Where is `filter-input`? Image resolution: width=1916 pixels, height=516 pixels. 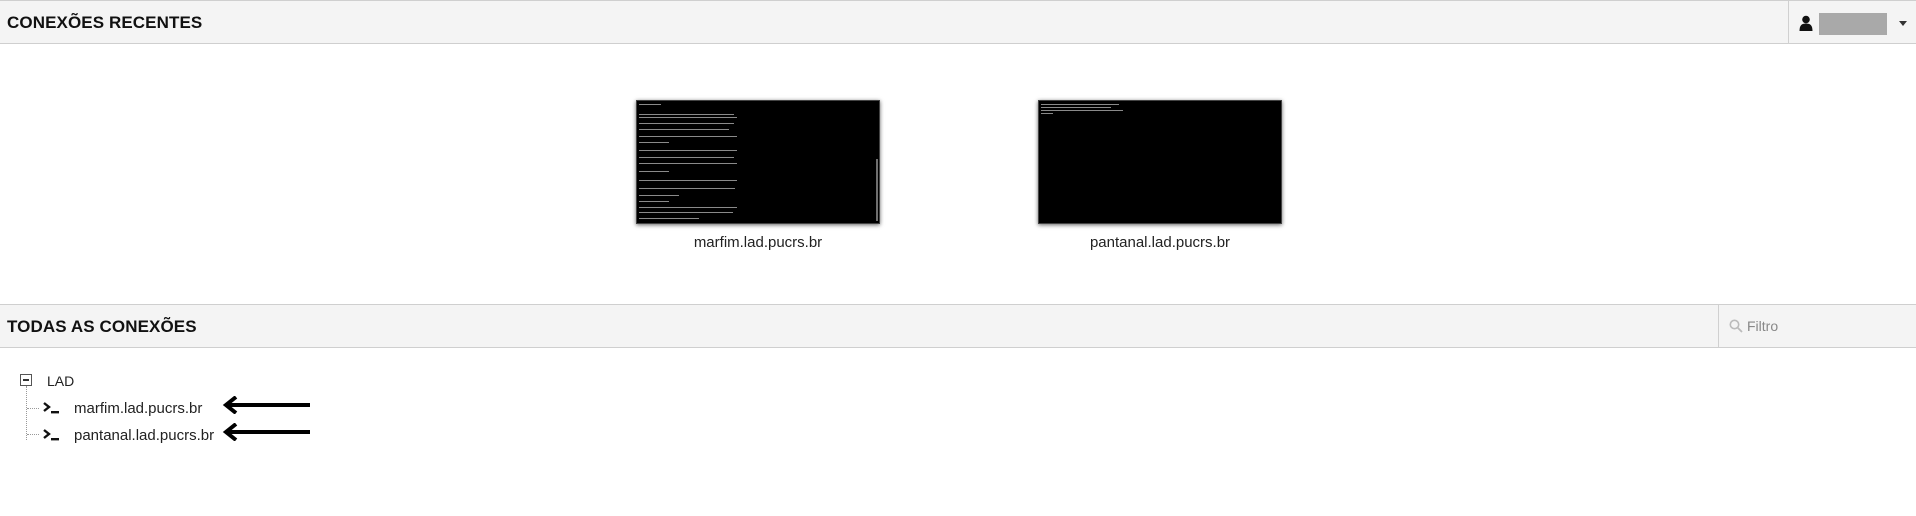 filter-input is located at coordinates (1827, 326).